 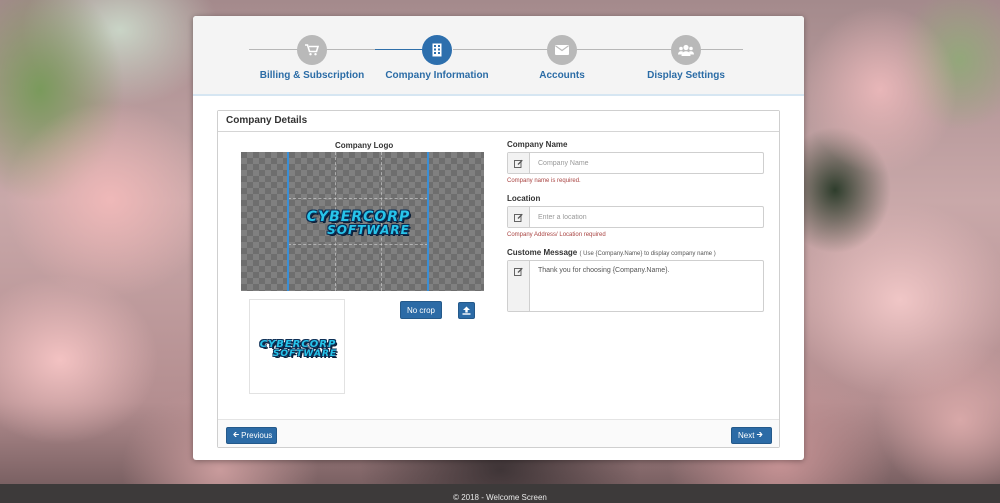 I want to click on footer-text: © 2018 - Welcome Screen, so click(x=500, y=497).